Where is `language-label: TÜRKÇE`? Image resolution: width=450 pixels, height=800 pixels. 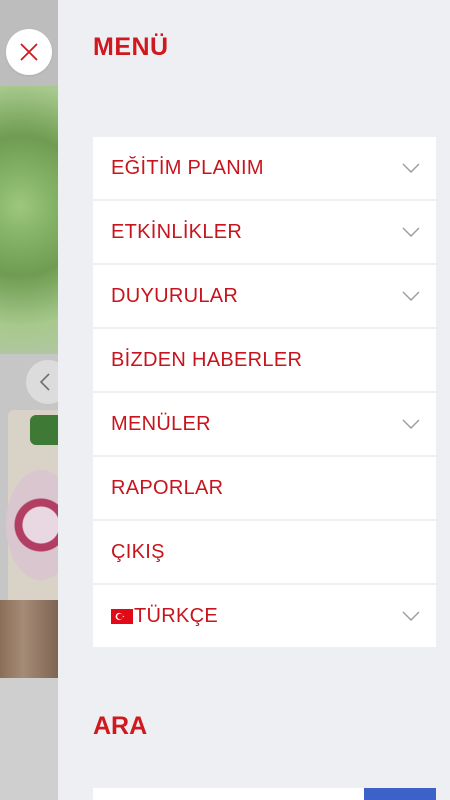
language-label: TÜRKÇE is located at coordinates (176, 615).